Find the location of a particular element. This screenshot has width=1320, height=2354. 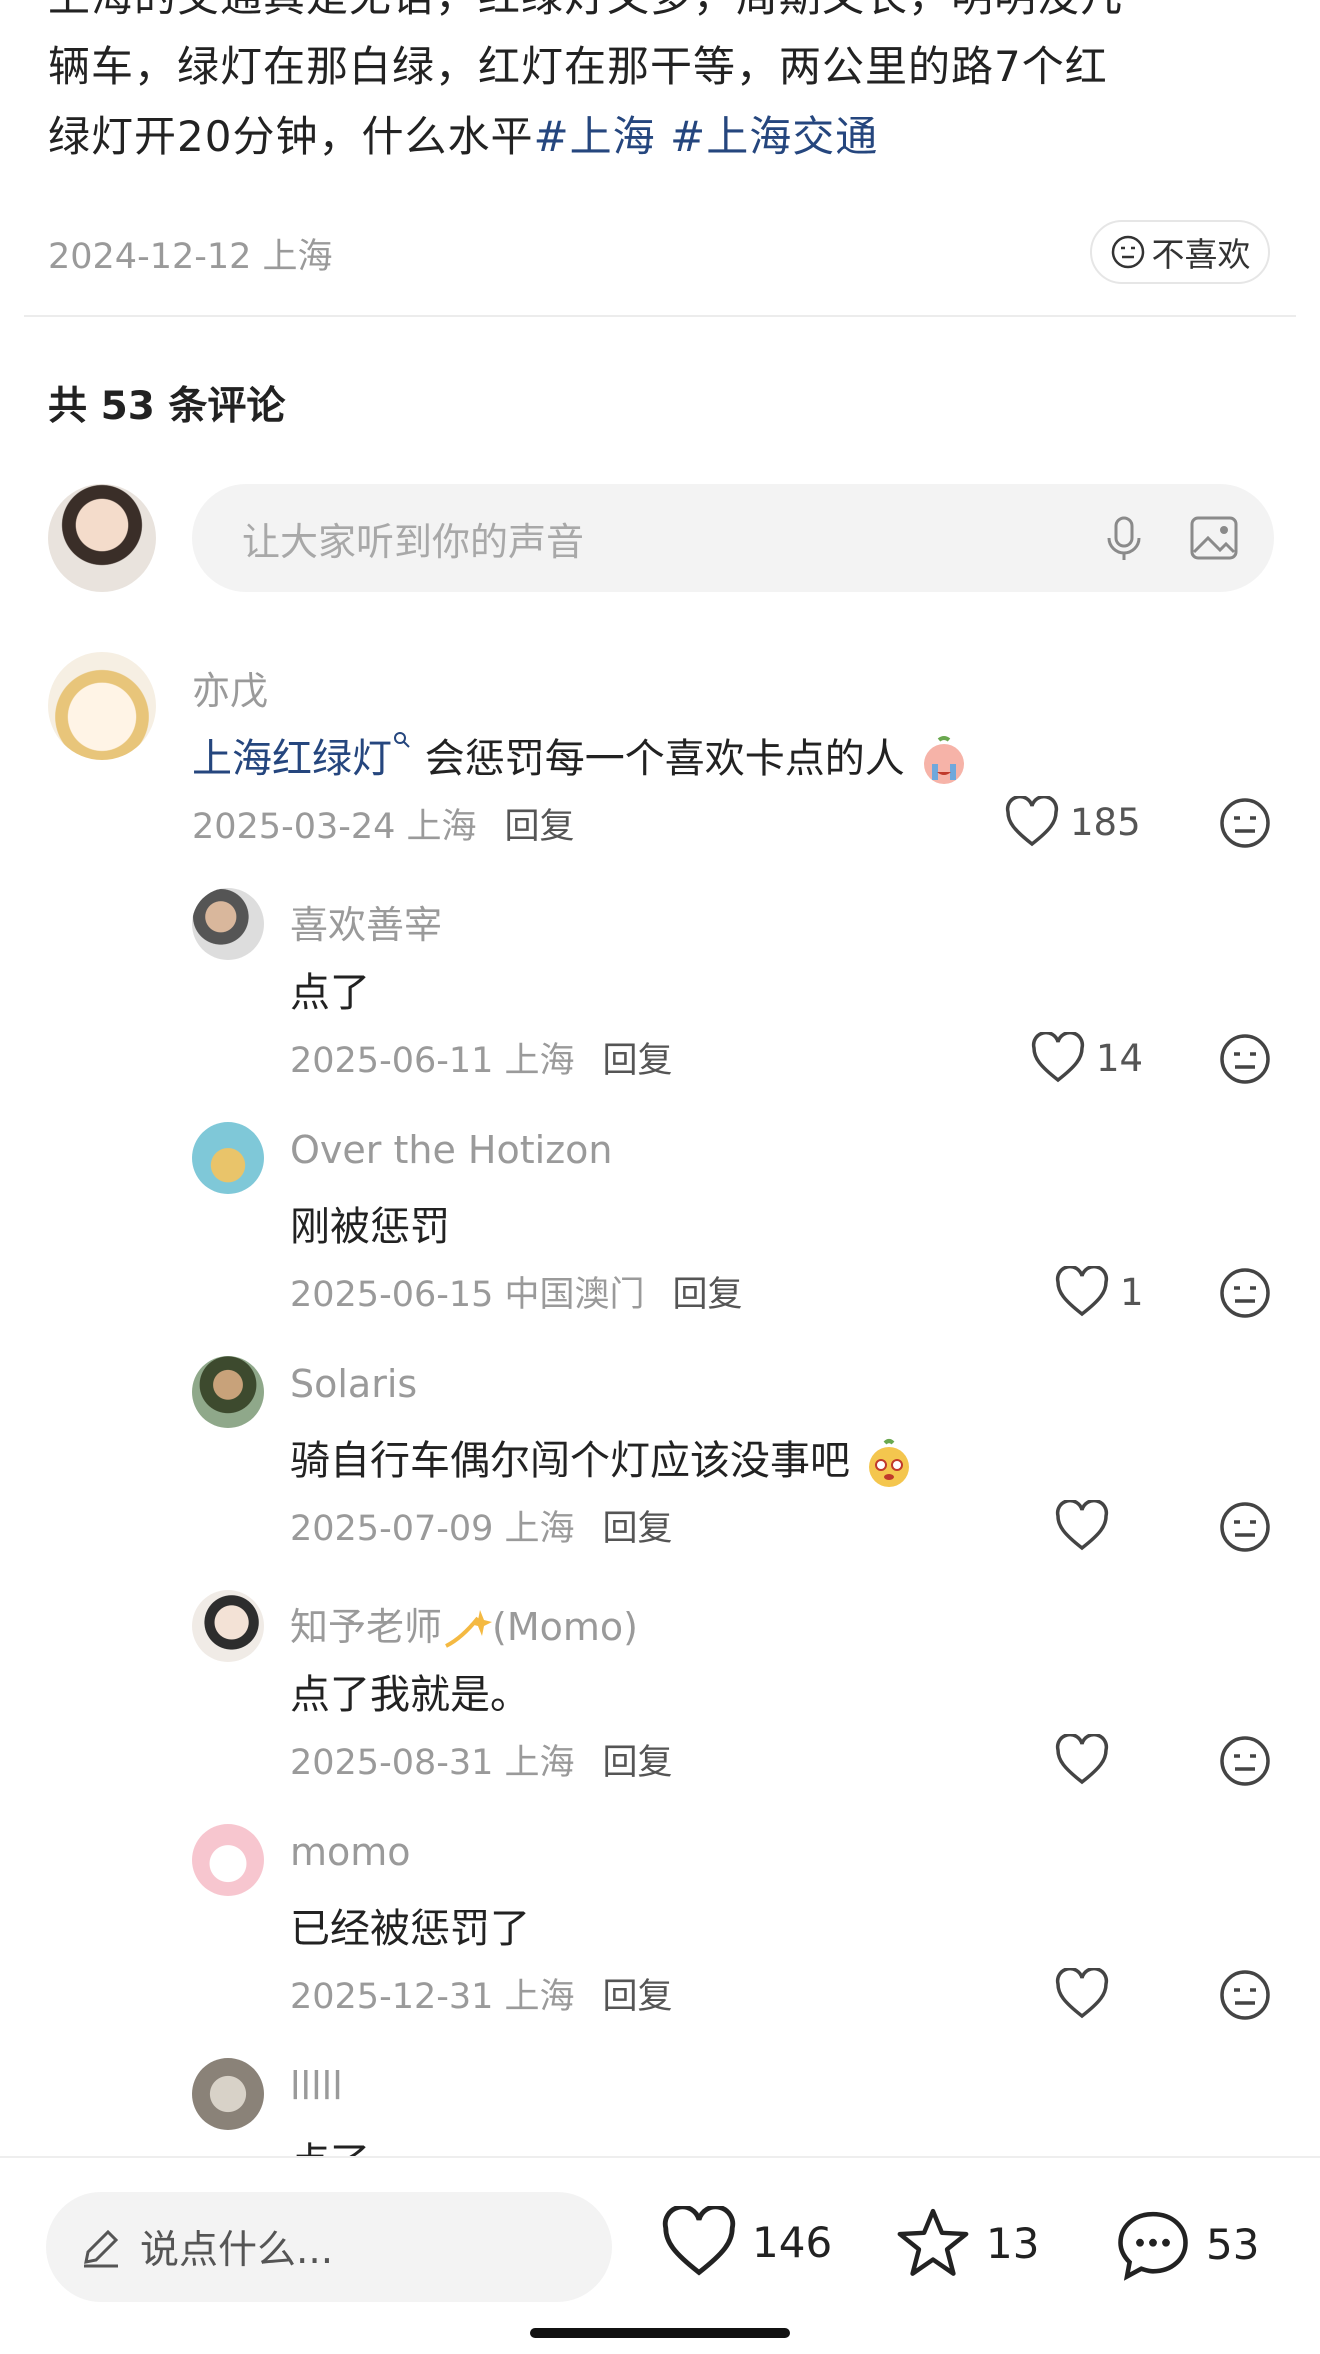

comment-author: 亦戊 is located at coordinates (230, 687).